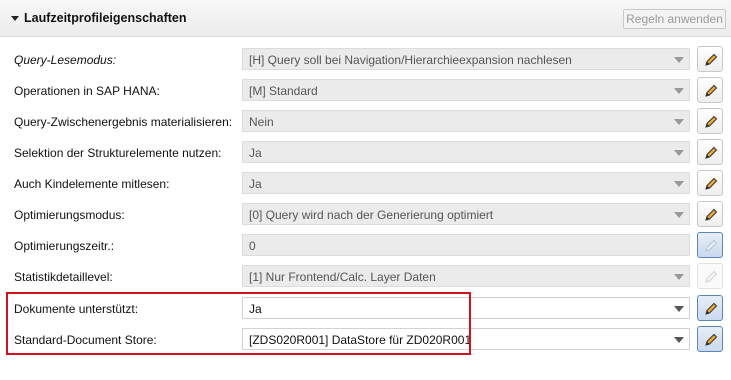  Describe the element at coordinates (466, 276) in the screenshot. I see `statistics-level-select: [1] Nur Frontend/Calc. Layer Daten` at that location.